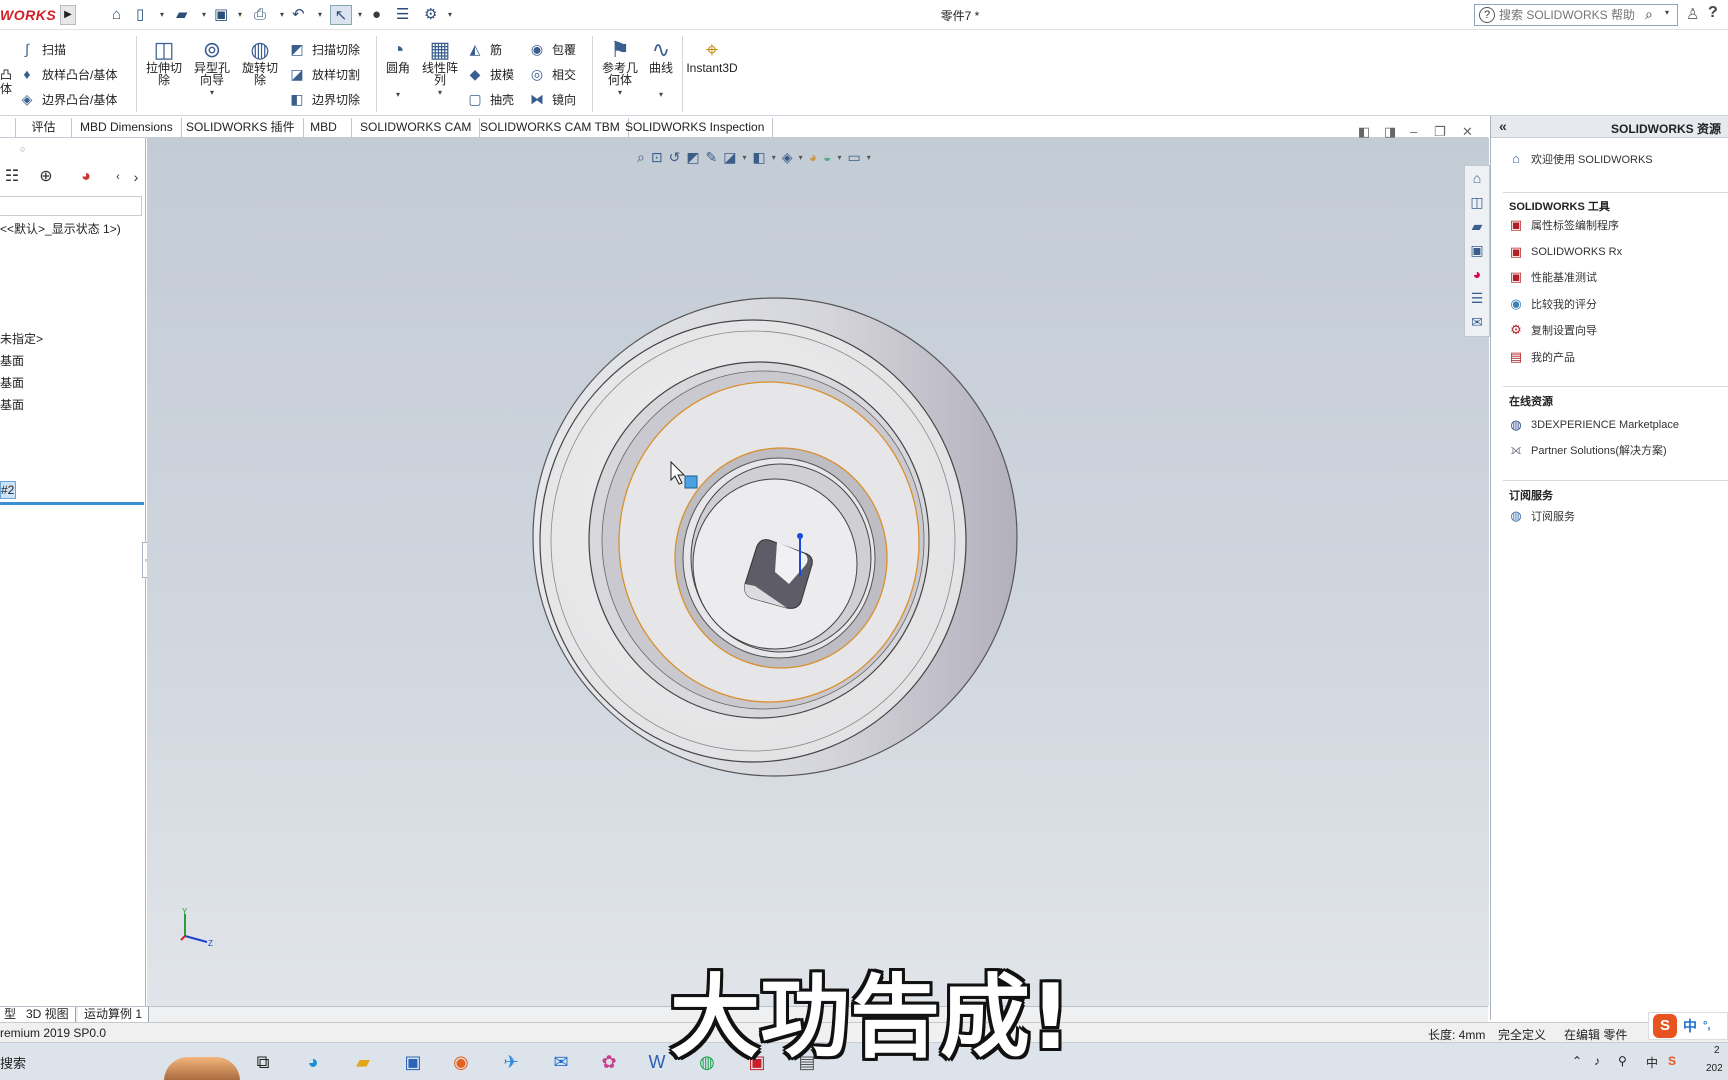 The image size is (1728, 1080). I want to click on tab-mbd-dimensions: MBD Dimensions, so click(127, 128).